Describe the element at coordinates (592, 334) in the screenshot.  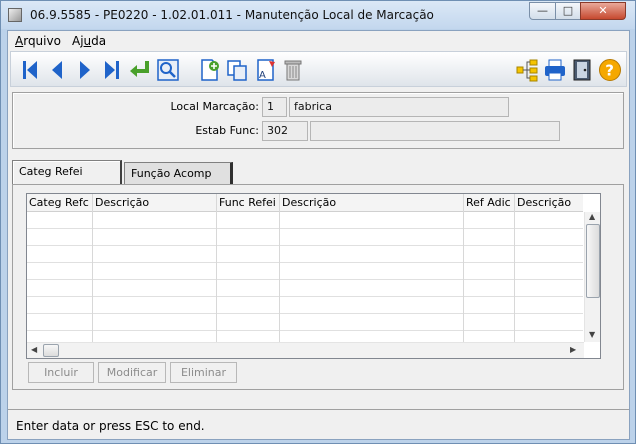
I see `scroll-down-icon: ▼` at that location.